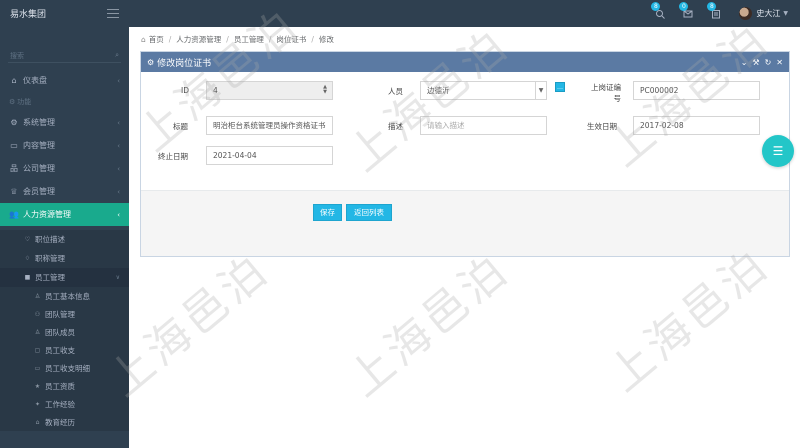  I want to click on tasks-icon: 8, so click(715, 11).